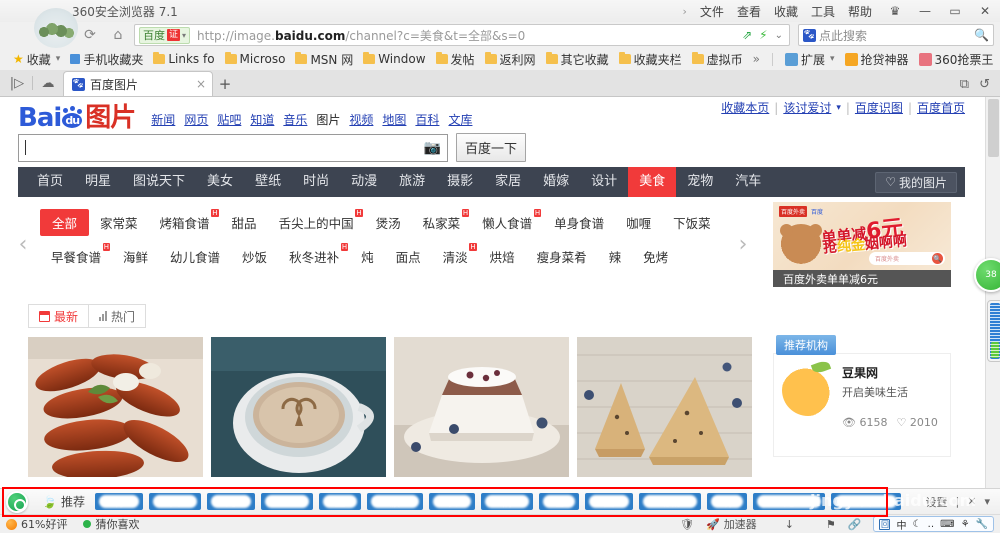  What do you see at coordinates (408, 256) in the screenshot?
I see `tag-pastry: 面点` at bounding box center [408, 256].